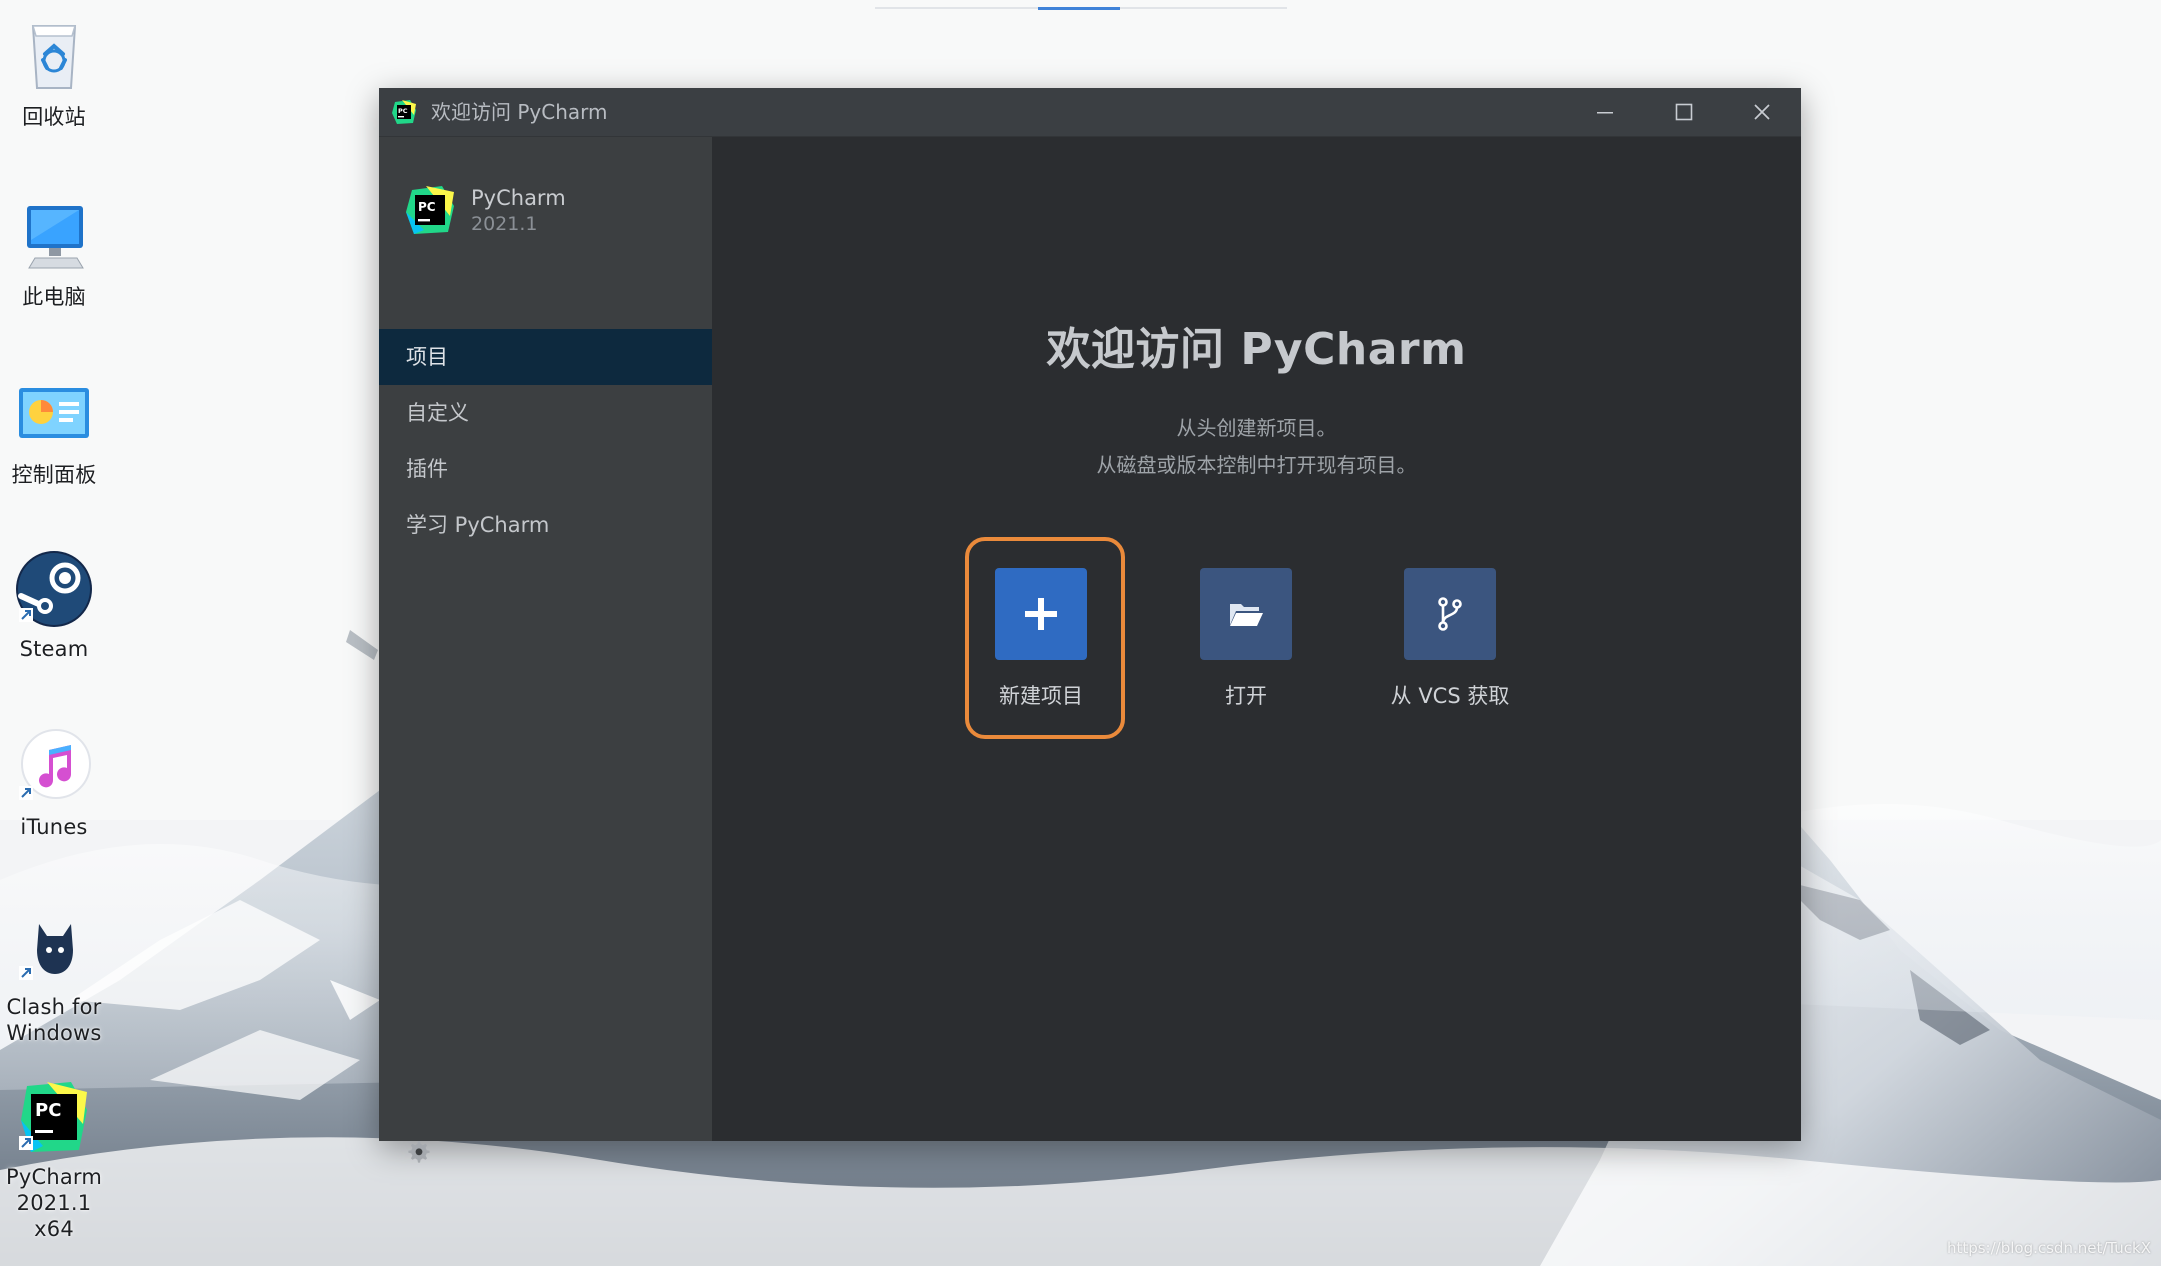 This screenshot has height=1266, width=2161. I want to click on maximize-icon, so click(1684, 112).